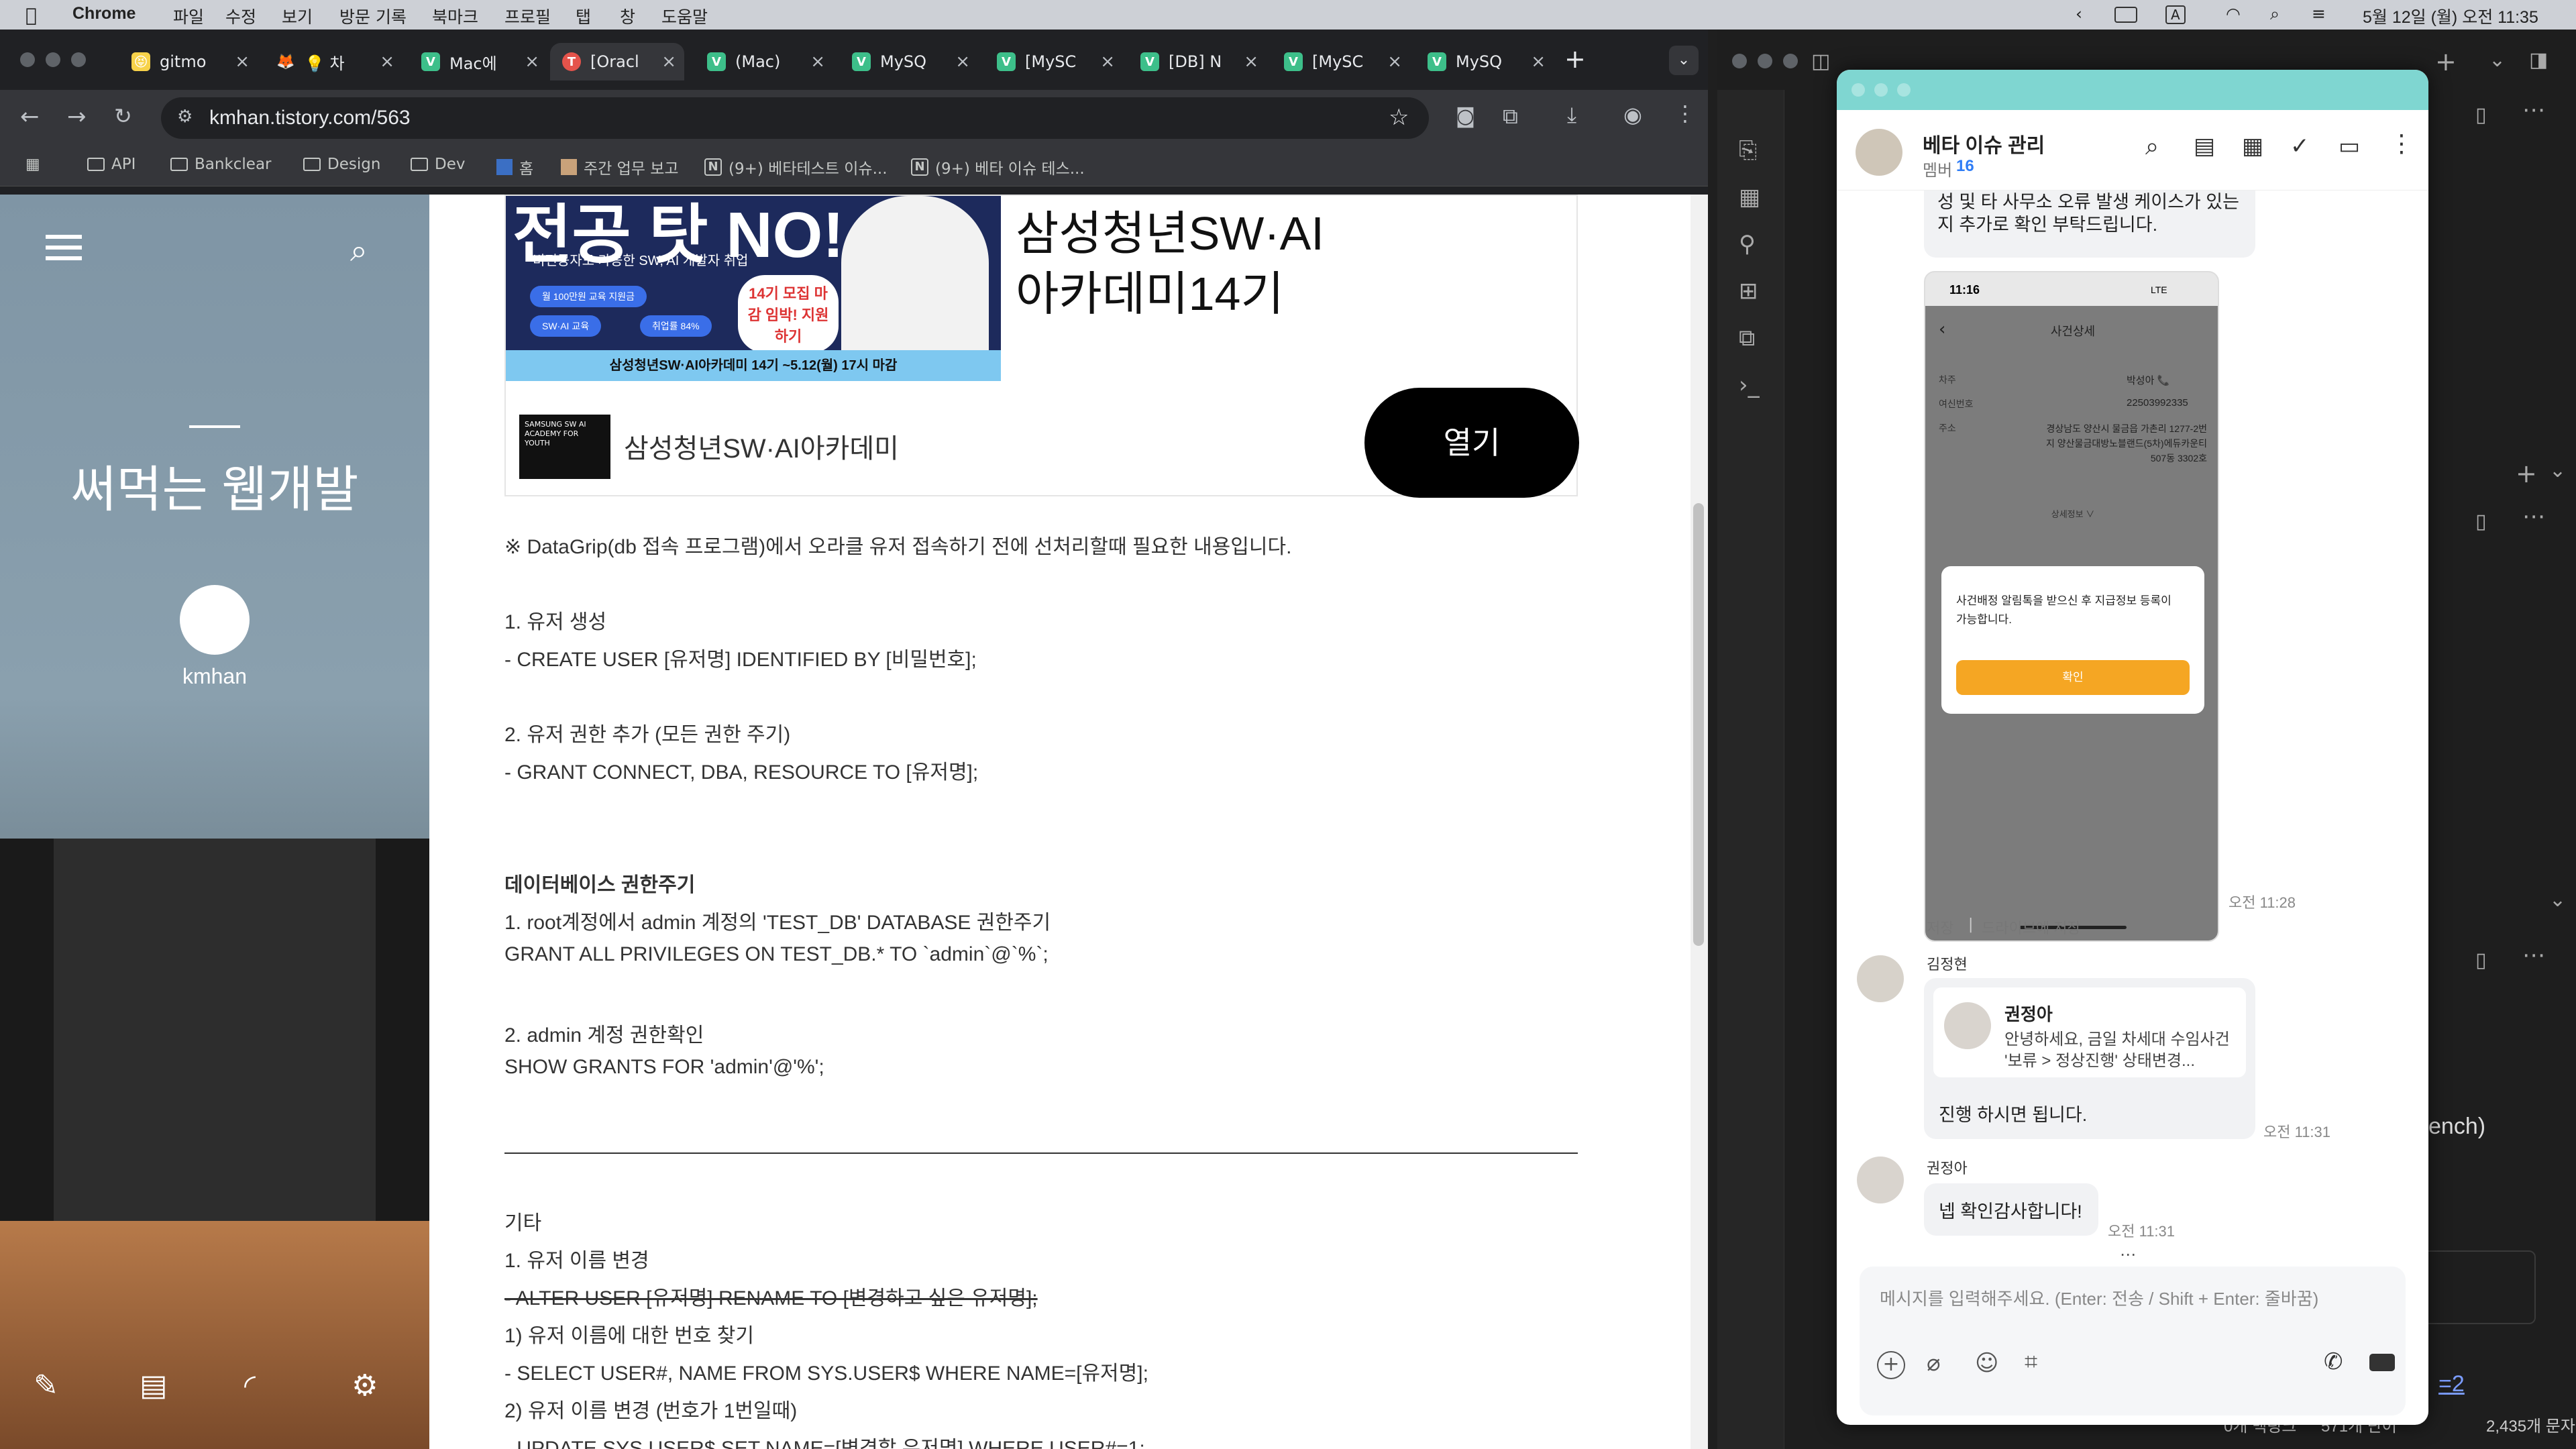 Image resolution: width=2576 pixels, height=1449 pixels. What do you see at coordinates (1933, 1363) in the screenshot?
I see `attachment-icon: ⌀` at bounding box center [1933, 1363].